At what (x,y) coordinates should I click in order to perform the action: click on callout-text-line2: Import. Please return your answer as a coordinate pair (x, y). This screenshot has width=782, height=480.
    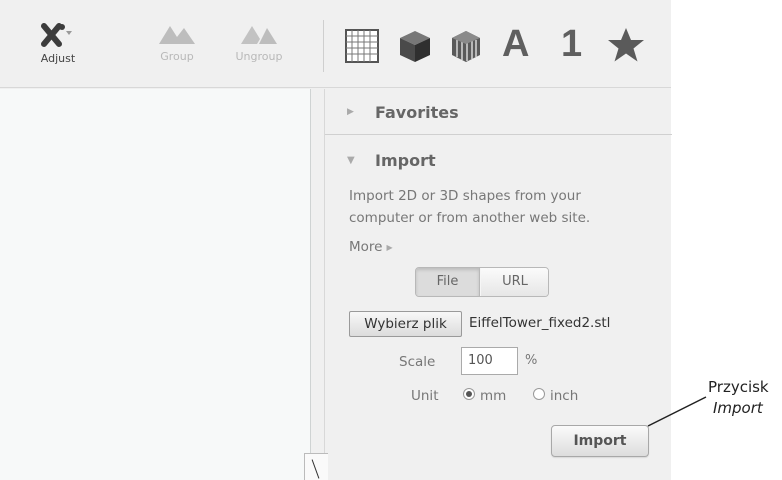
    Looking at the image, I should click on (738, 408).